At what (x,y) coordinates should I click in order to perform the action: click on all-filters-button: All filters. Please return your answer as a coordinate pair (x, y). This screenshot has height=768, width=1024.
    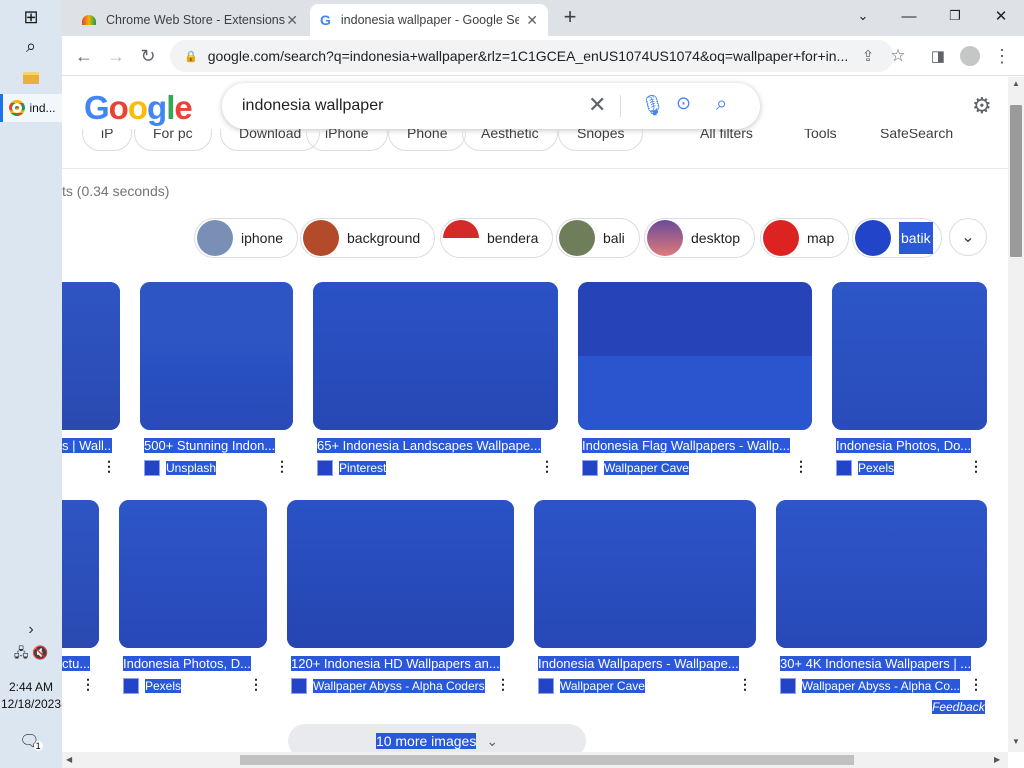
    Looking at the image, I should click on (726, 140).